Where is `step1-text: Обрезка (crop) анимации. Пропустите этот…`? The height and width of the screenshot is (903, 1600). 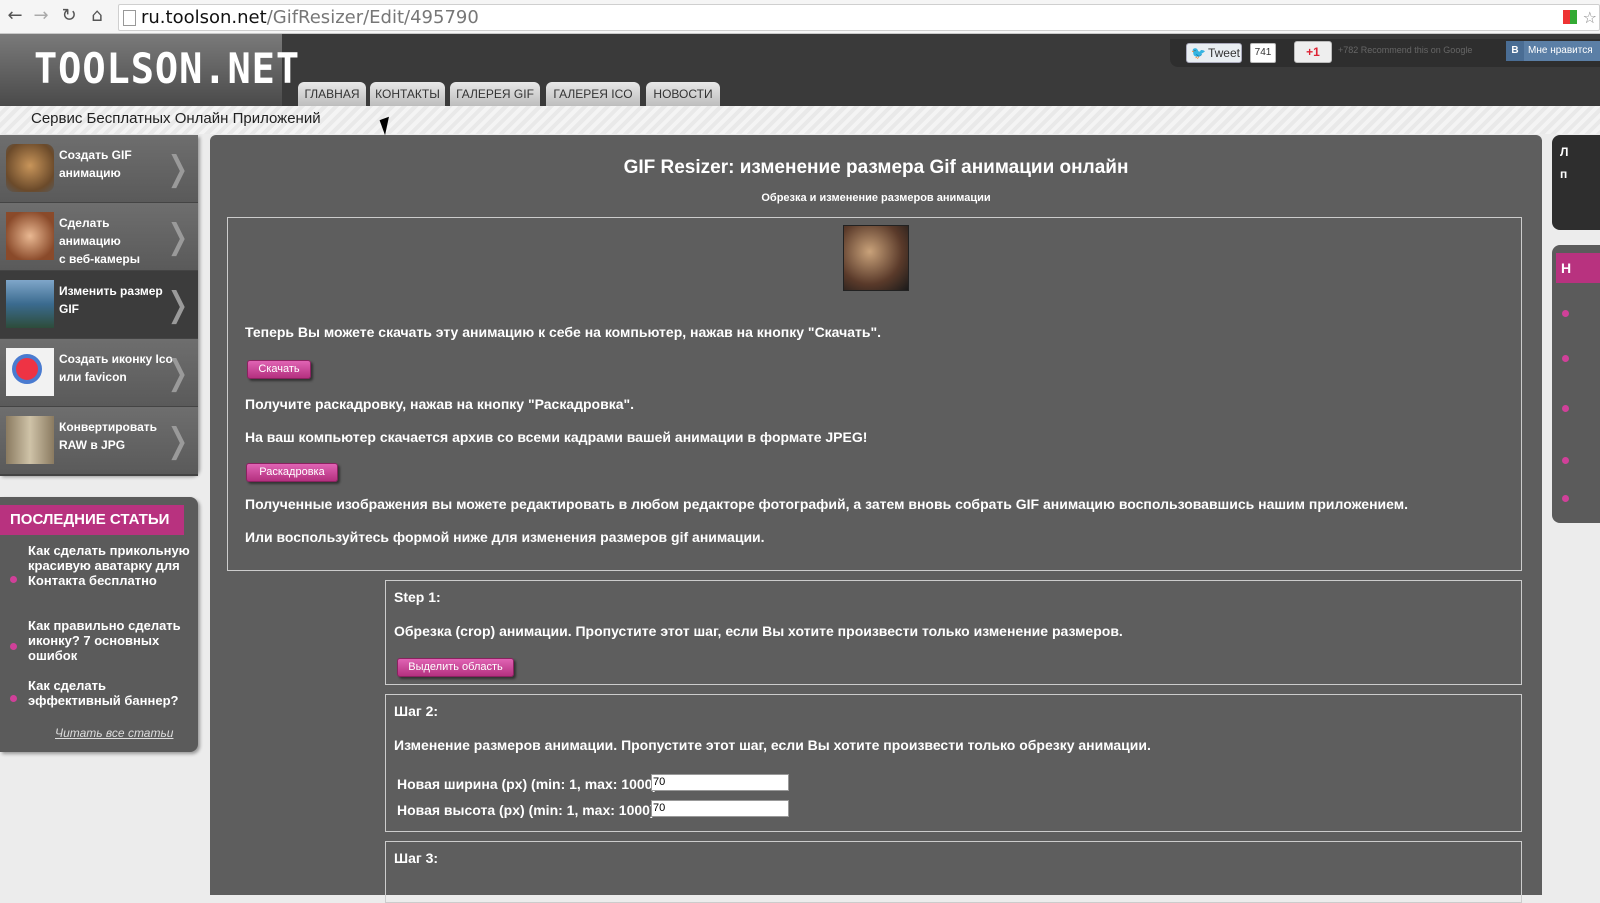
step1-text: Обрезка (crop) анимации. Пропустите этот… is located at coordinates (758, 631).